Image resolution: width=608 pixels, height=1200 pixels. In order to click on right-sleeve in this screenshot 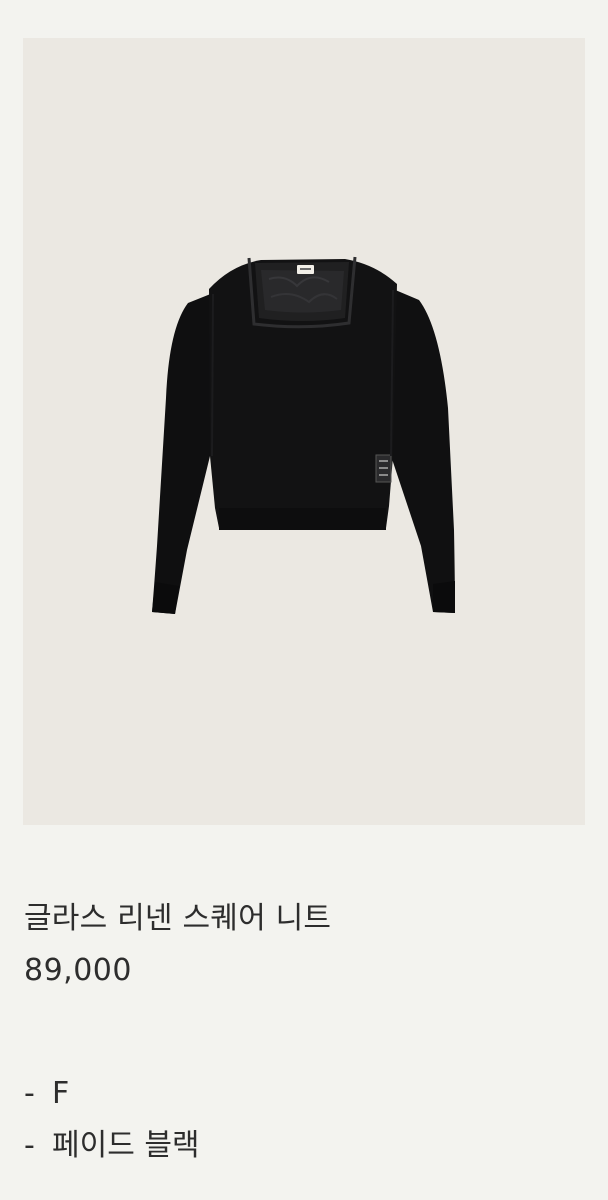, I will do `click(423, 451)`.